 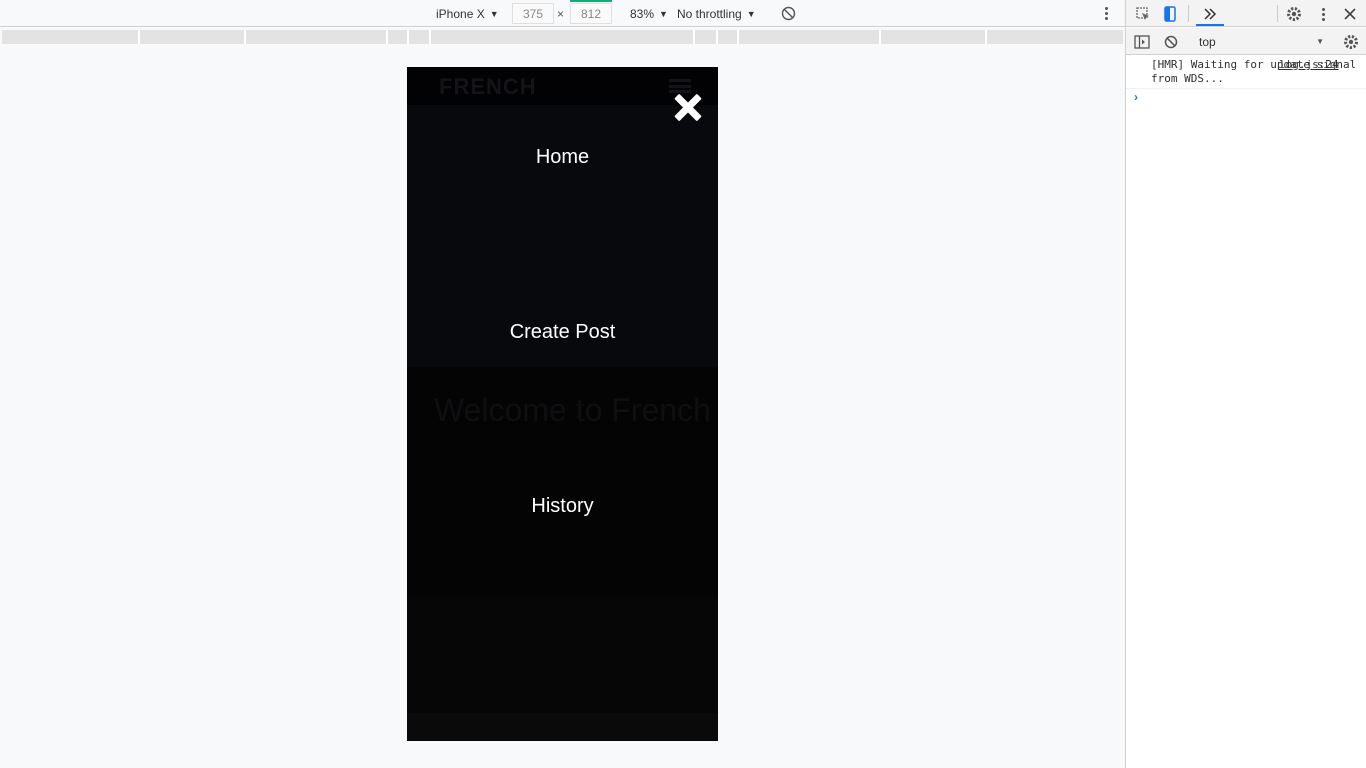 What do you see at coordinates (1207, 41) in the screenshot?
I see `context-value: top` at bounding box center [1207, 41].